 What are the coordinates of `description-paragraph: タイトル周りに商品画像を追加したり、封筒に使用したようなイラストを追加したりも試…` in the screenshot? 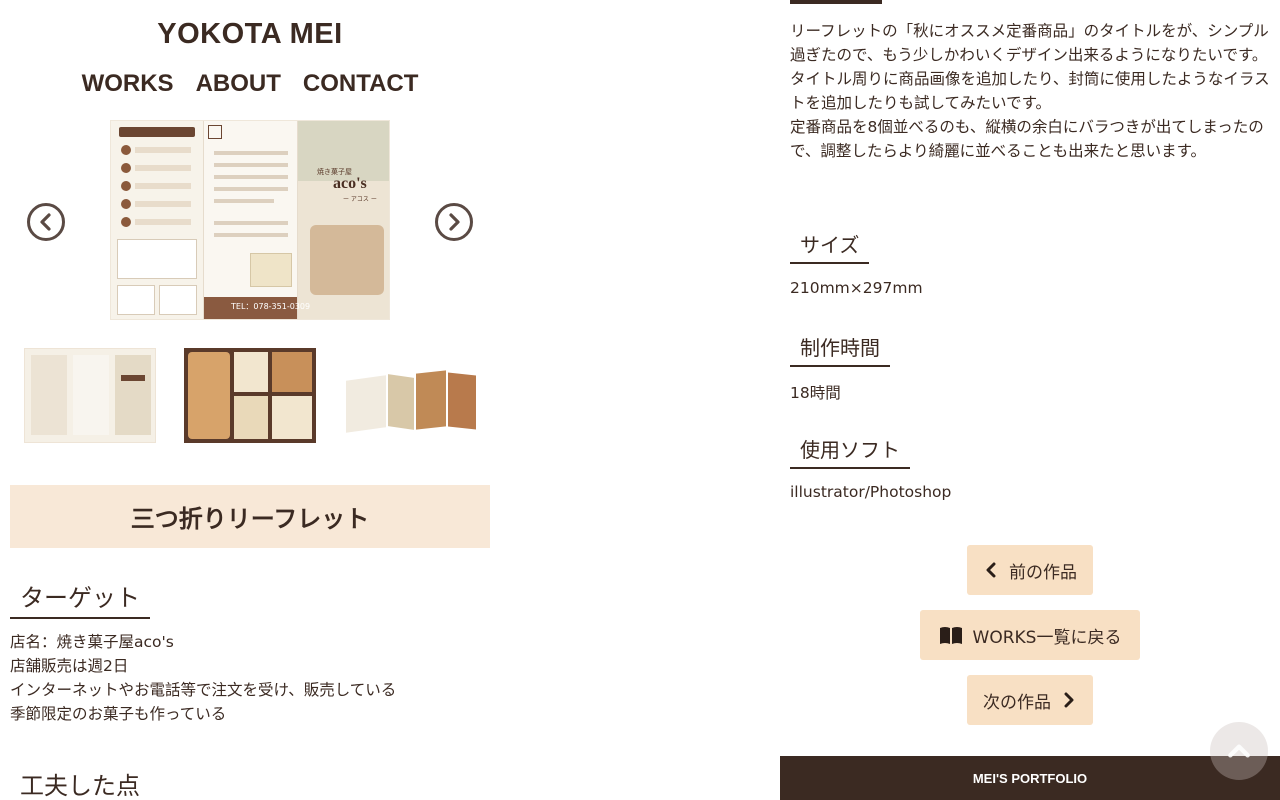 It's located at (1030, 91).